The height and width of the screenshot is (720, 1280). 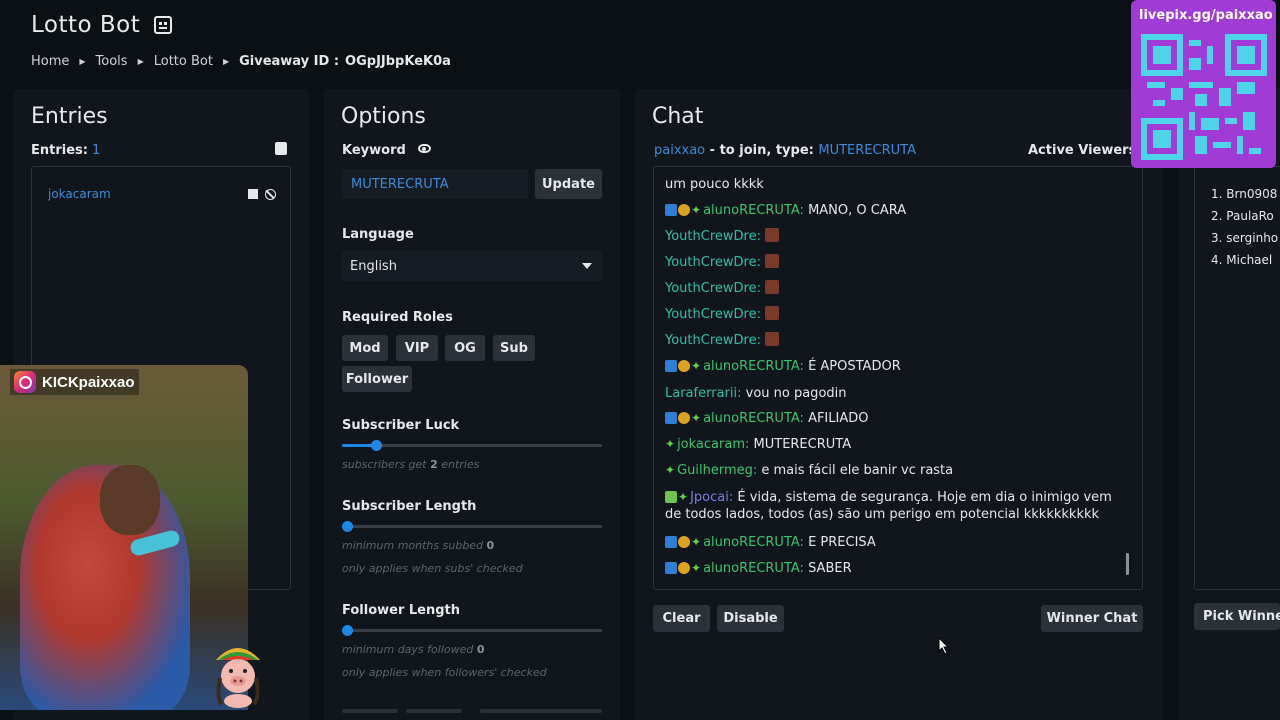 I want to click on clear-button: Clear, so click(x=681, y=618).